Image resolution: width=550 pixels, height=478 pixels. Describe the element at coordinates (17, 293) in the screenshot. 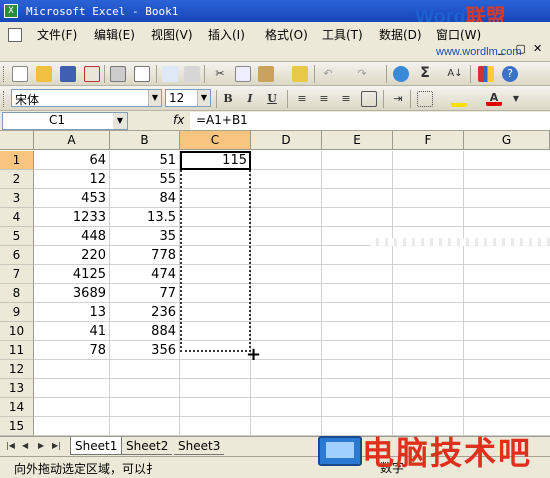

I see `row-header-8: 8` at that location.